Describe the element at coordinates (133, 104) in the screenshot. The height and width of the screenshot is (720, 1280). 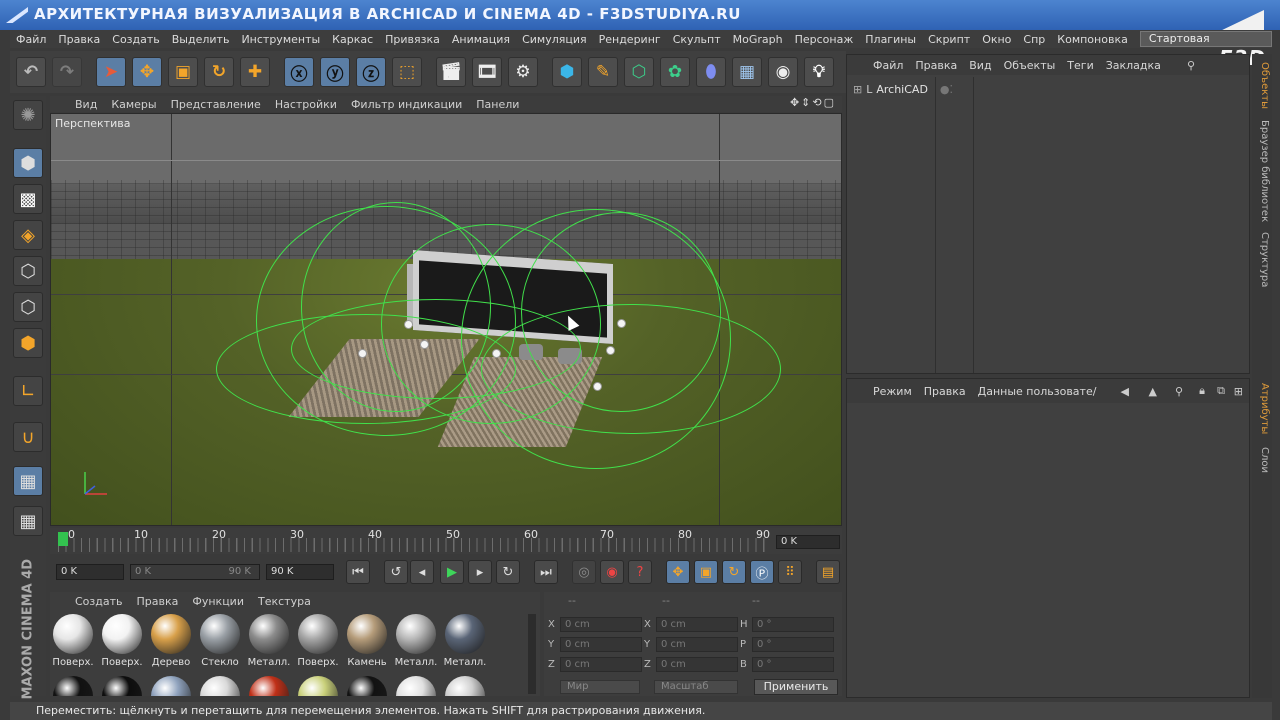
I see `viewport-menu-cameras: Камеры` at that location.